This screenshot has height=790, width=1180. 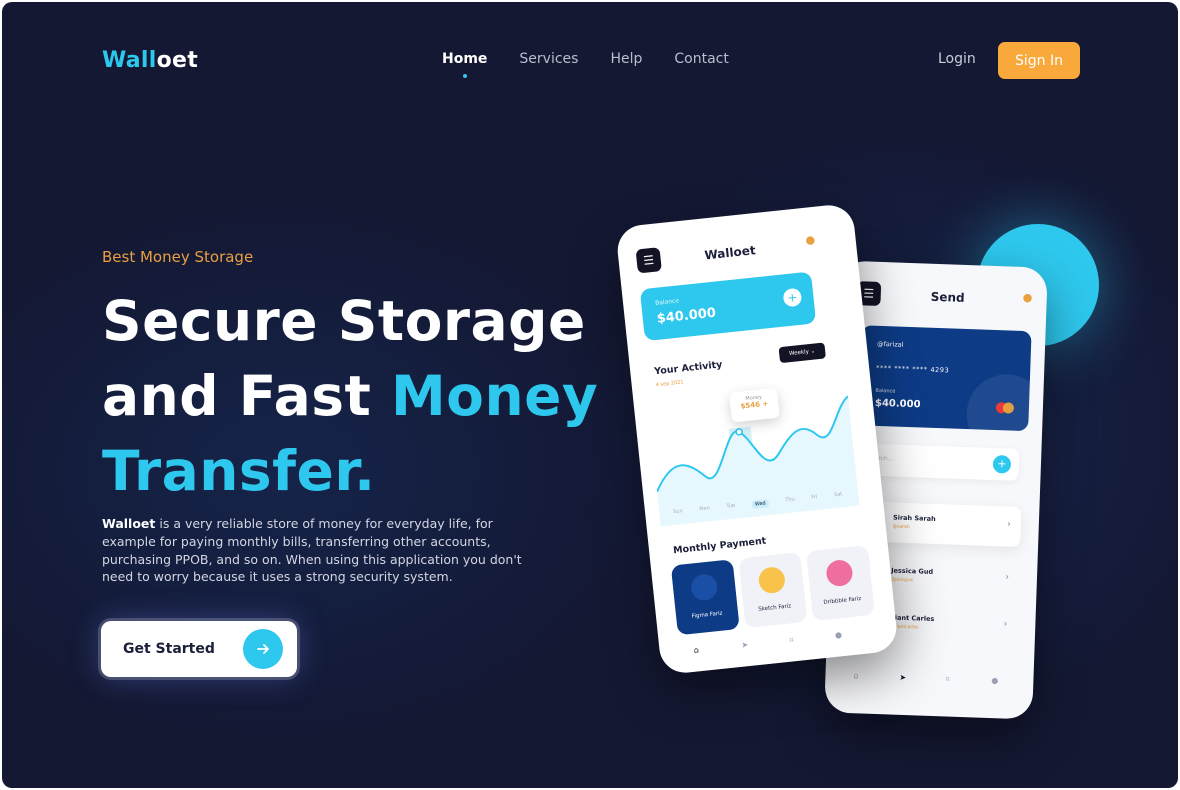 What do you see at coordinates (754, 405) in the screenshot?
I see `chart-tooltip: Money $546 +` at bounding box center [754, 405].